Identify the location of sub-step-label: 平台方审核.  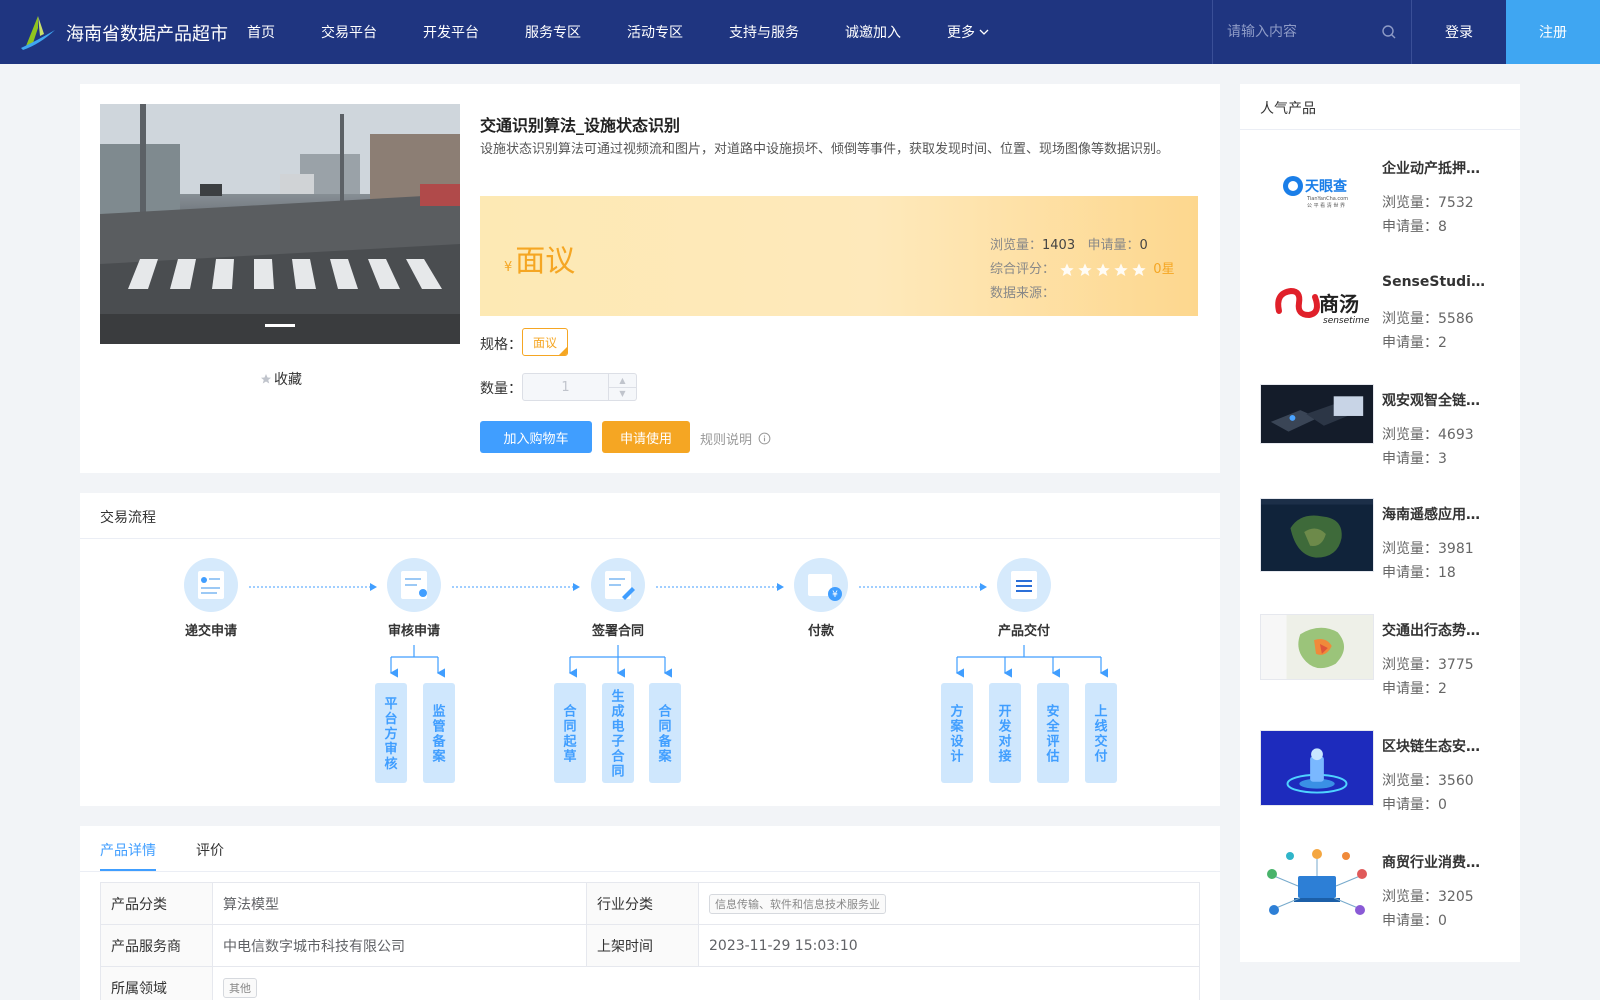
(390, 734).